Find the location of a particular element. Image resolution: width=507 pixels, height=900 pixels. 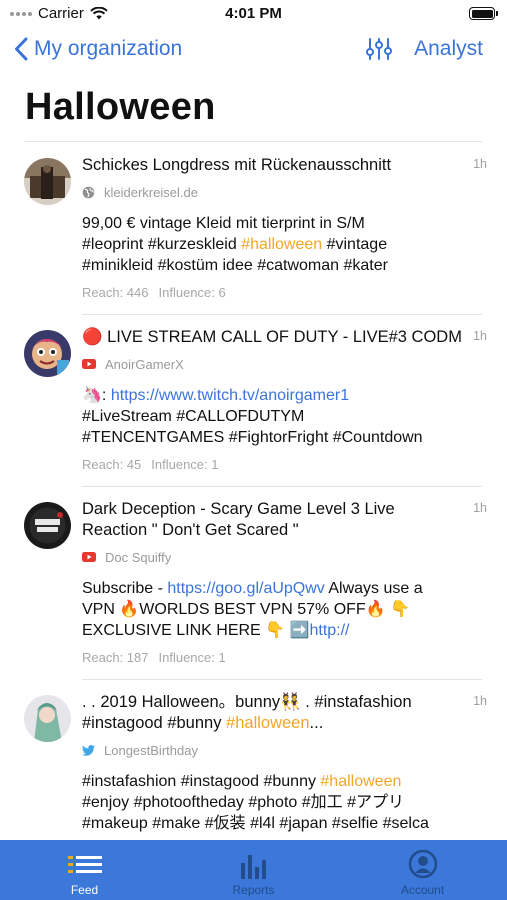

post-text: Subscribe - is located at coordinates (125, 588).